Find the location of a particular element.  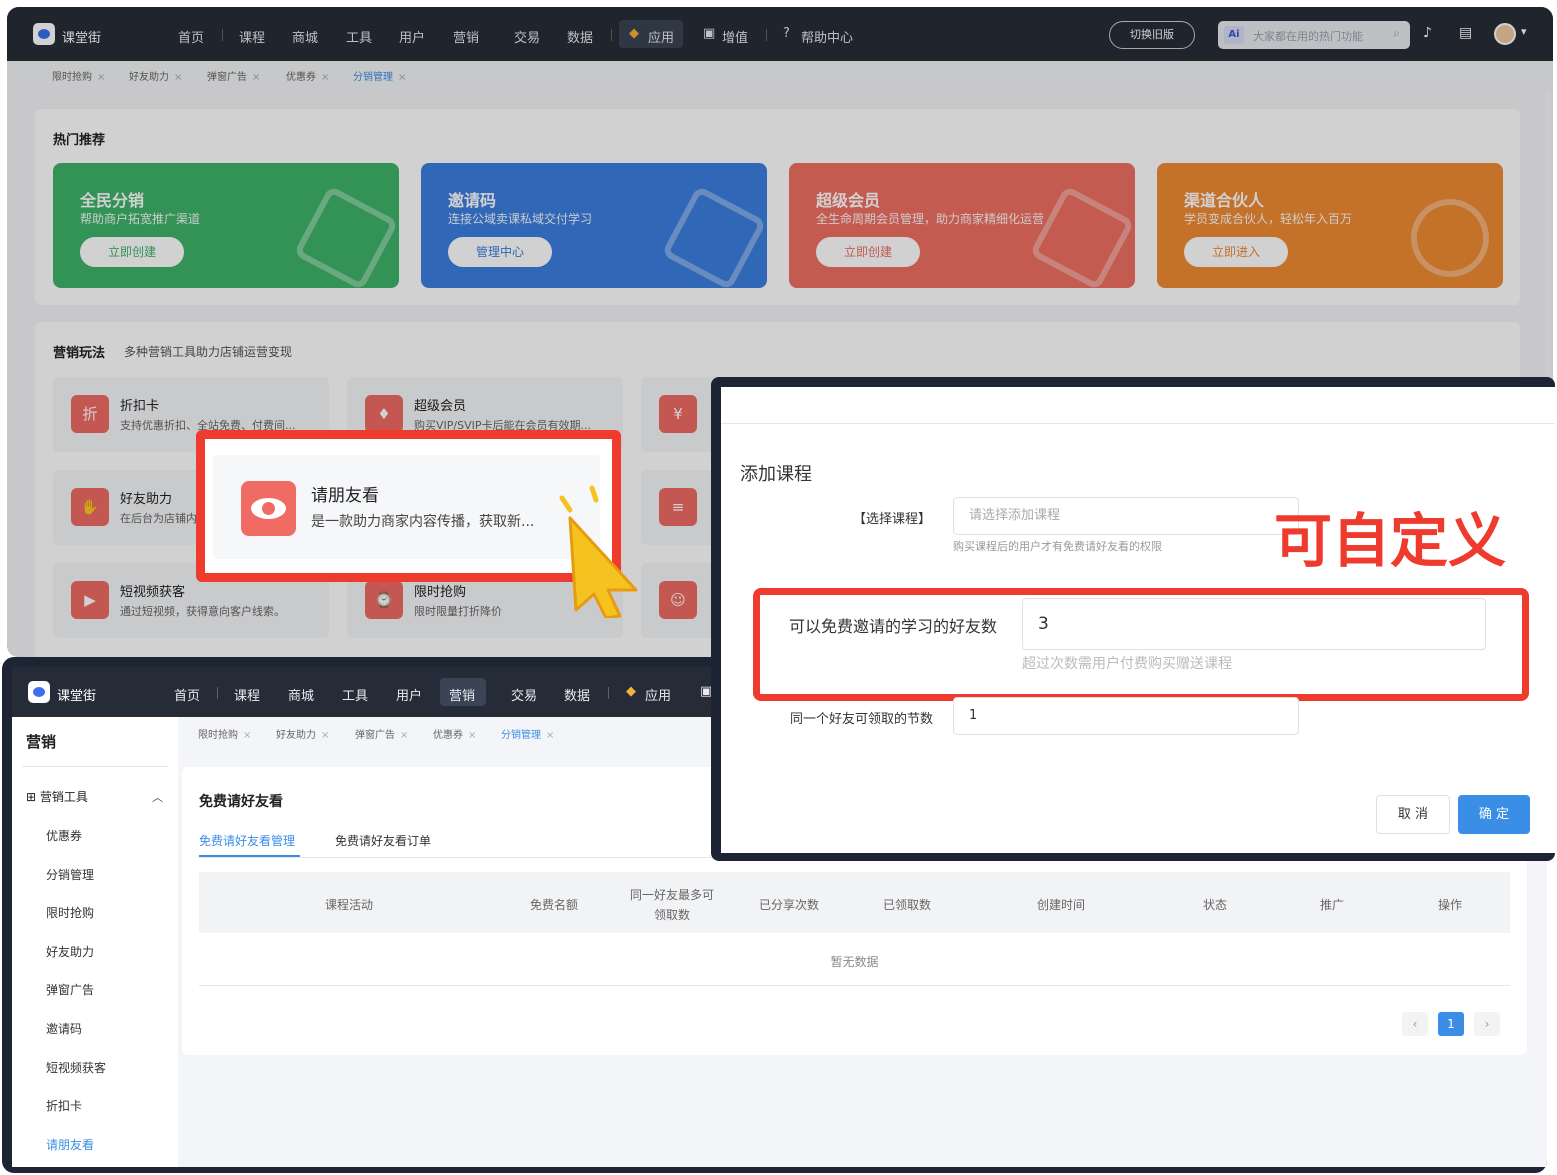

sections-label: 同一个好友可领取的节数 is located at coordinates (861, 719).